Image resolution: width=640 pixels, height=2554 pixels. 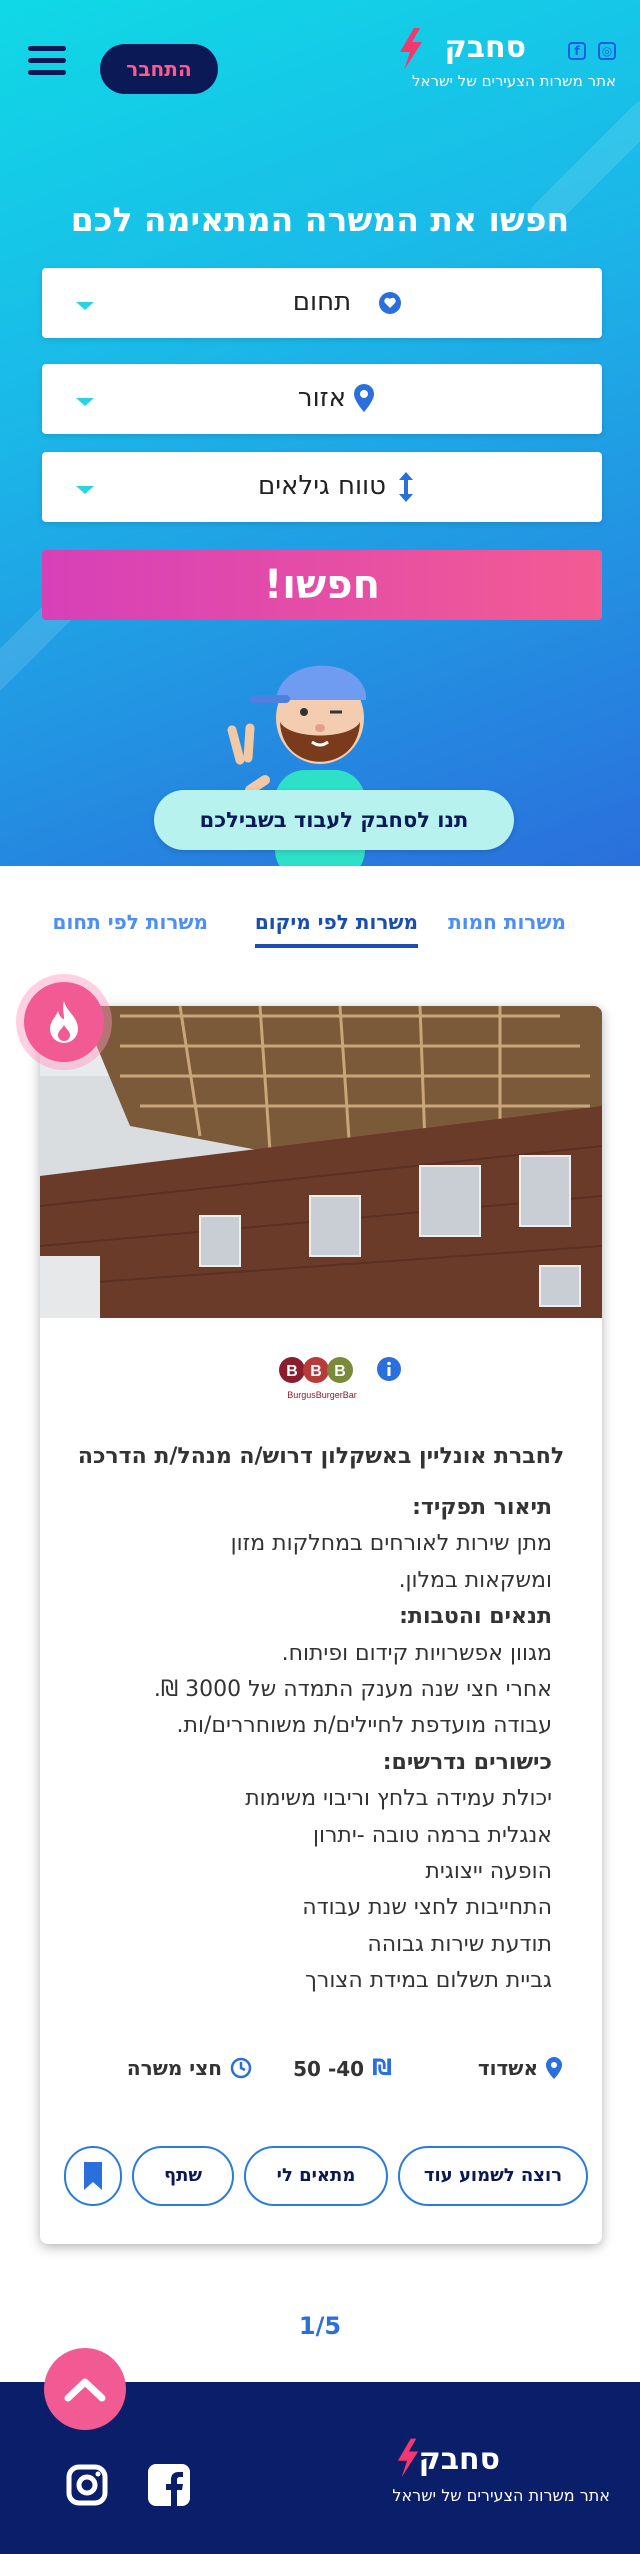 What do you see at coordinates (320, 219) in the screenshot?
I see `hero-title: חפשו את המשרה המתאימה לכם` at bounding box center [320, 219].